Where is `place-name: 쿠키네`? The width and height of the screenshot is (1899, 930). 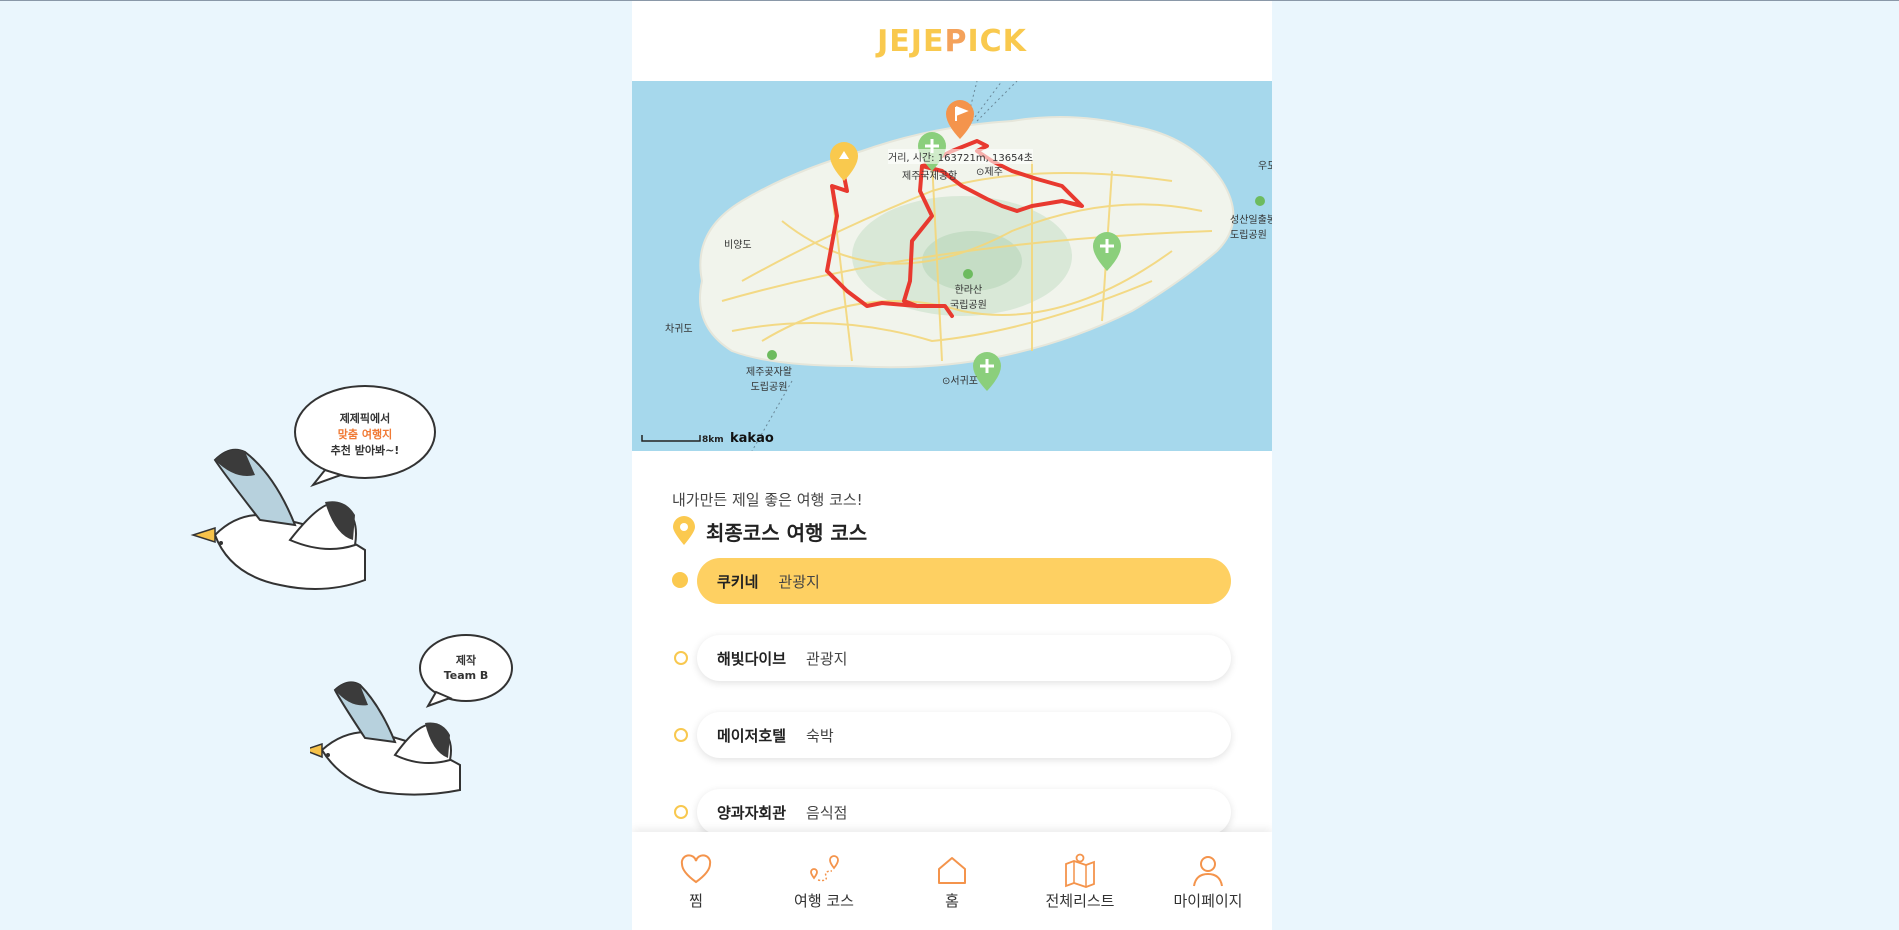 place-name: 쿠키네 is located at coordinates (738, 581).